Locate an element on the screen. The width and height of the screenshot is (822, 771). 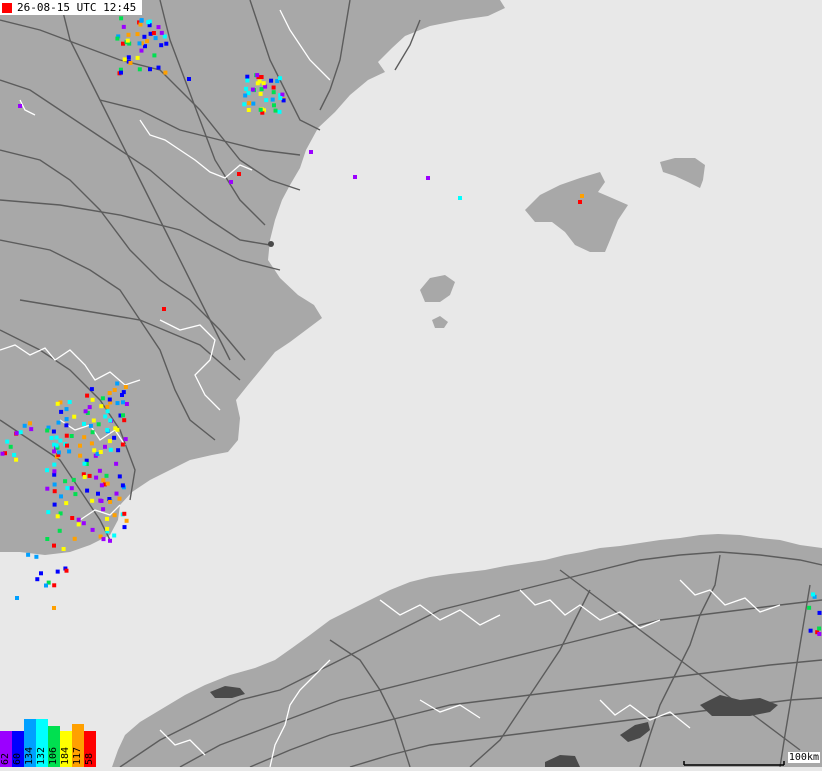
scale-label: 100km is located at coordinates (804, 757).